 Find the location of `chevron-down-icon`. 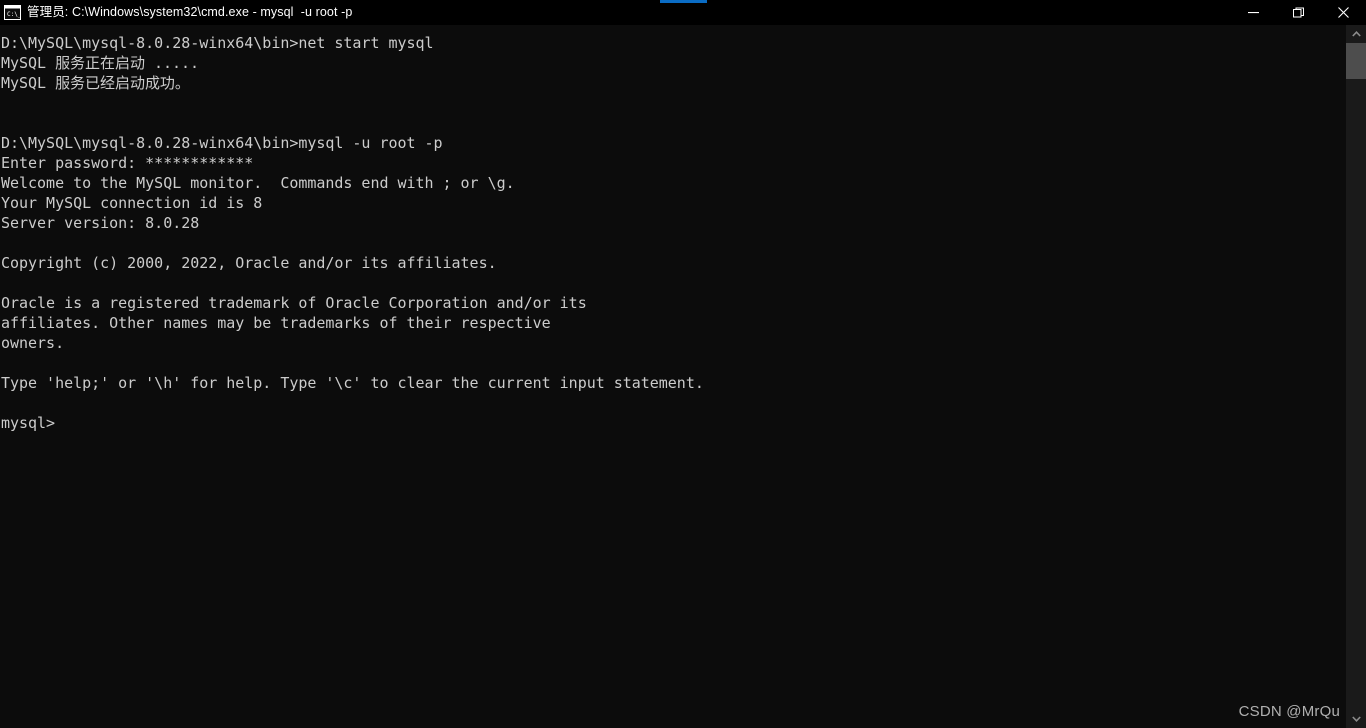

chevron-down-icon is located at coordinates (1356, 719).